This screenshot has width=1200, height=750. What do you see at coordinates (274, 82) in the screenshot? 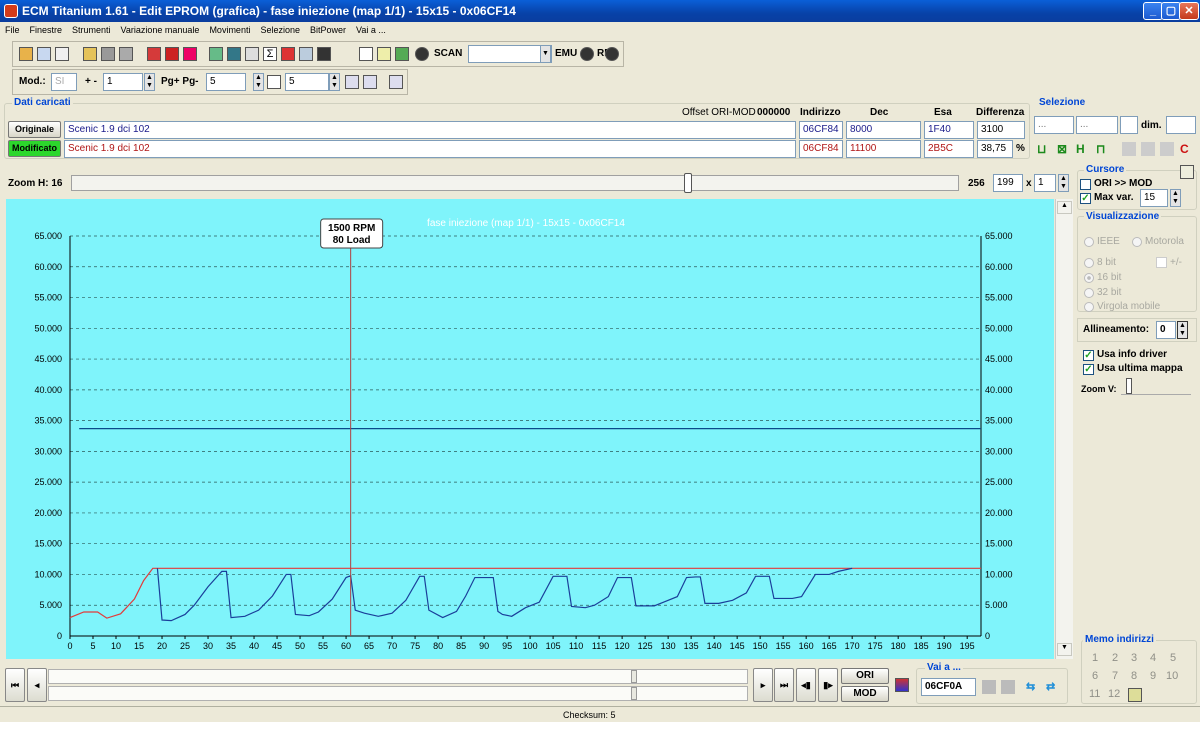
I see `page-p-icon` at bounding box center [274, 82].